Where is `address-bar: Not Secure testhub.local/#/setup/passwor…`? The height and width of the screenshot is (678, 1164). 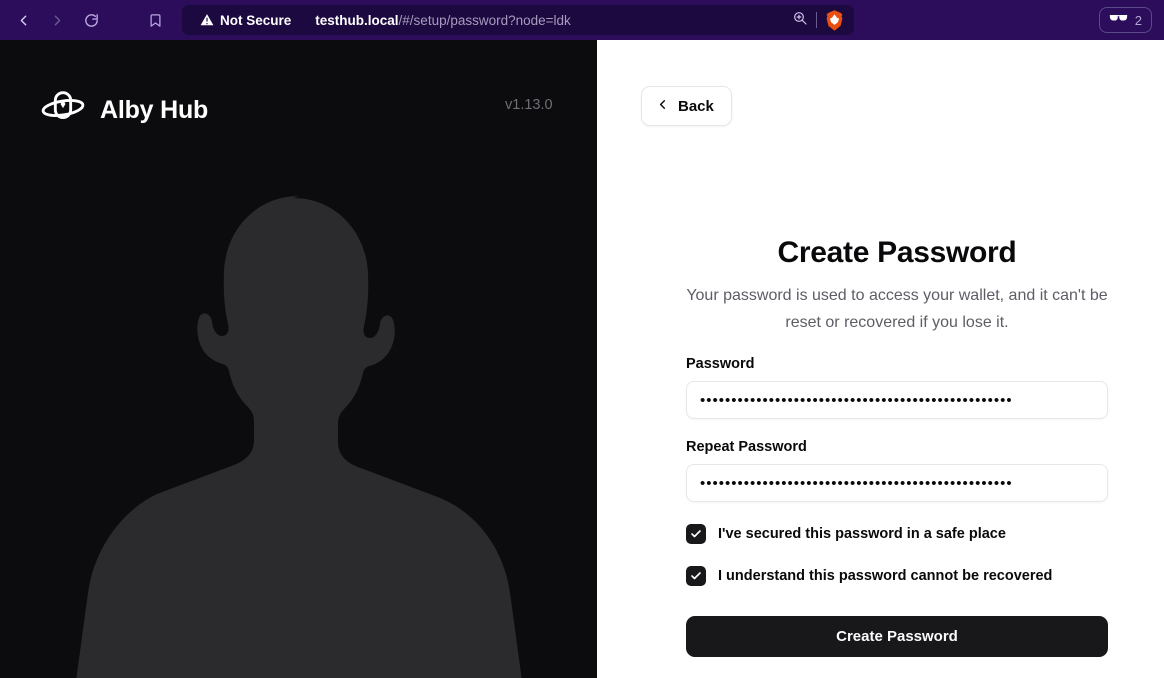 address-bar: Not Secure testhub.local/#/setup/passwor… is located at coordinates (518, 20).